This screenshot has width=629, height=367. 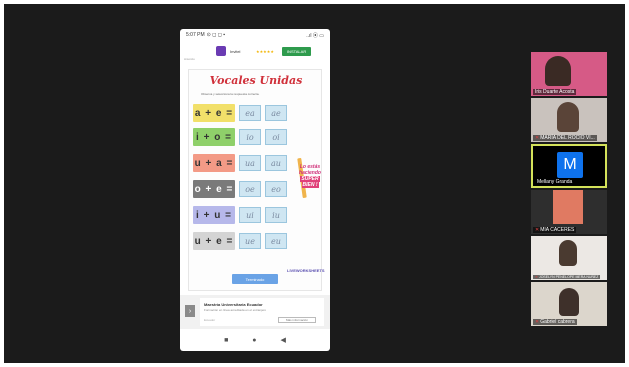 What do you see at coordinates (276, 215) in the screenshot?
I see `answer-option: iu` at bounding box center [276, 215].